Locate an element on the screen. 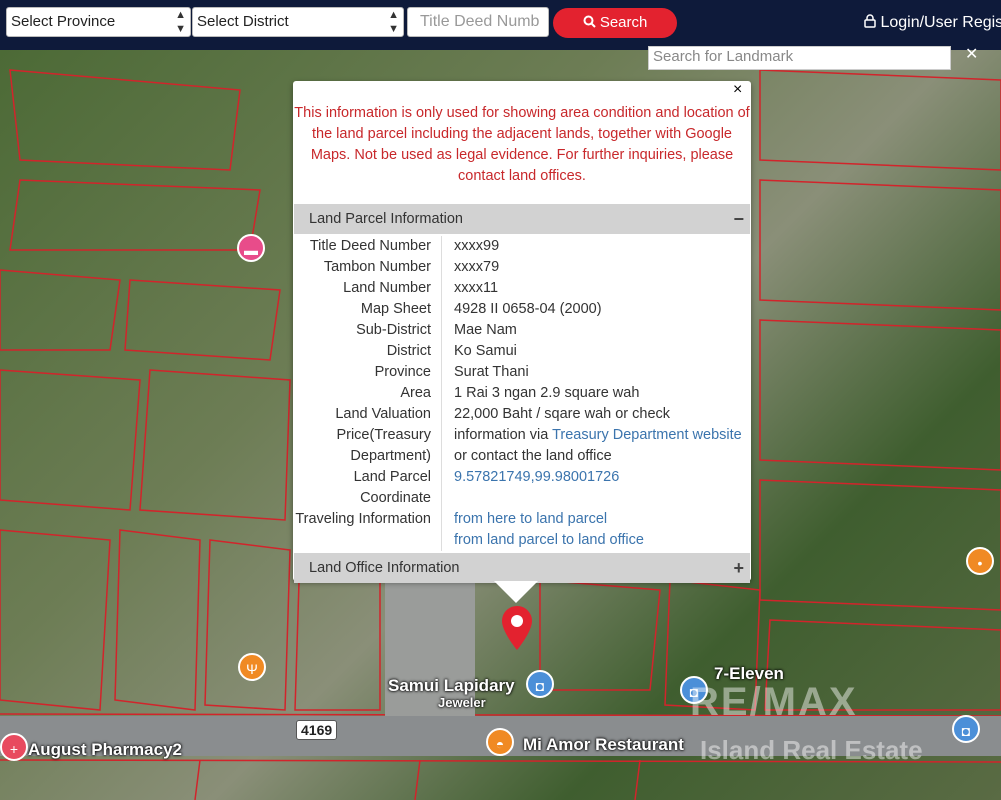 The width and height of the screenshot is (1001, 800). close-icon: × is located at coordinates (737, 90).